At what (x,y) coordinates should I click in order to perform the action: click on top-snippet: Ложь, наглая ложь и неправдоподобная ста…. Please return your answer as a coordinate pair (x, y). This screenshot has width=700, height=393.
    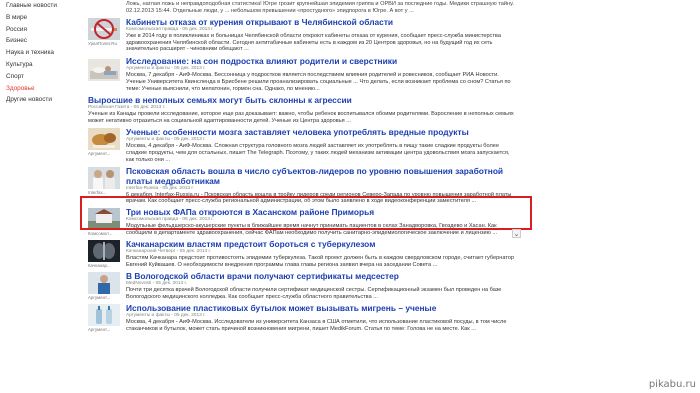
    Looking at the image, I should click on (320, 7).